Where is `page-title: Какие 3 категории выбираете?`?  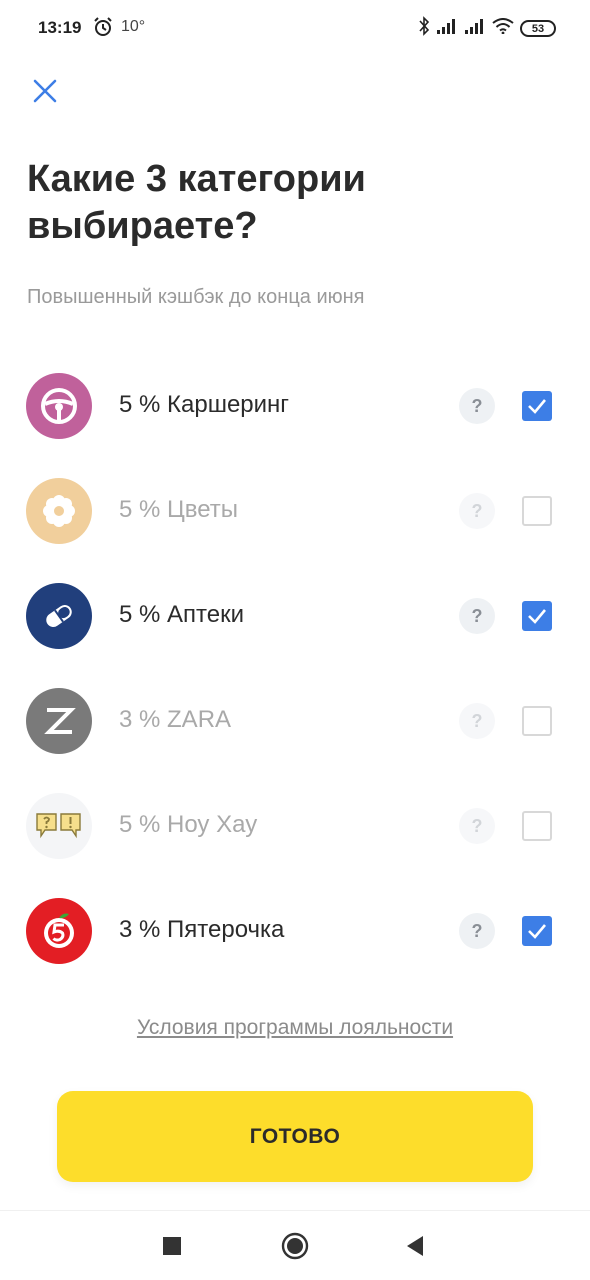 page-title: Какие 3 категории выбираете? is located at coordinates (196, 202).